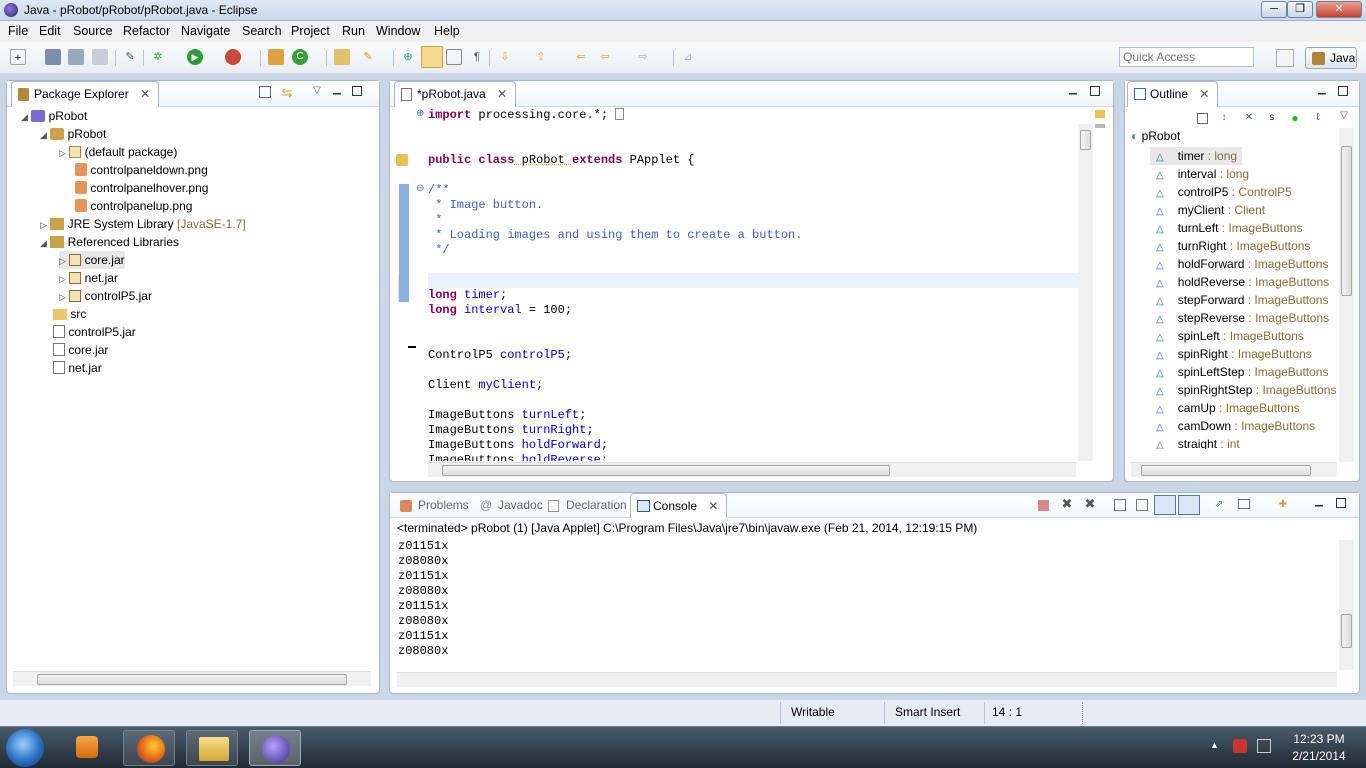  Describe the element at coordinates (1346, 295) in the screenshot. I see `outline-vertical-scrollbar` at that location.